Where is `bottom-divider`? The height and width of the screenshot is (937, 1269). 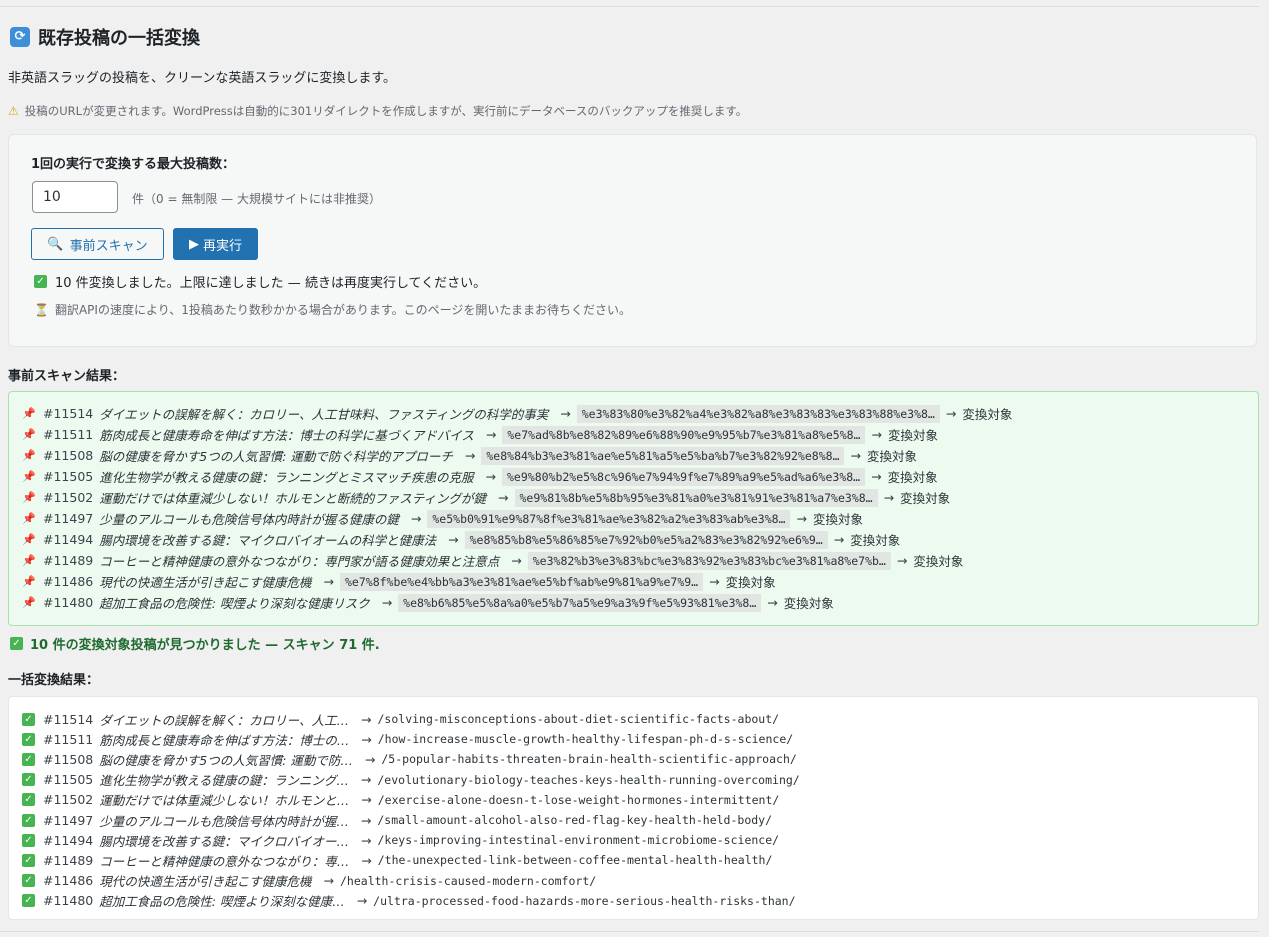
bottom-divider is located at coordinates (629, 931).